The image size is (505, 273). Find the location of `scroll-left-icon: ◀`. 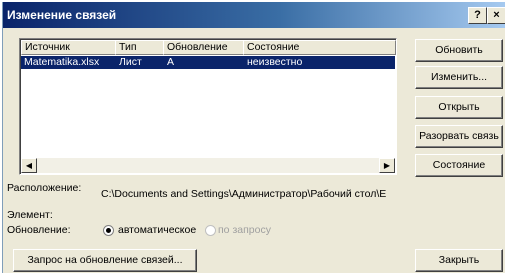

scroll-left-icon: ◀ is located at coordinates (29, 165).